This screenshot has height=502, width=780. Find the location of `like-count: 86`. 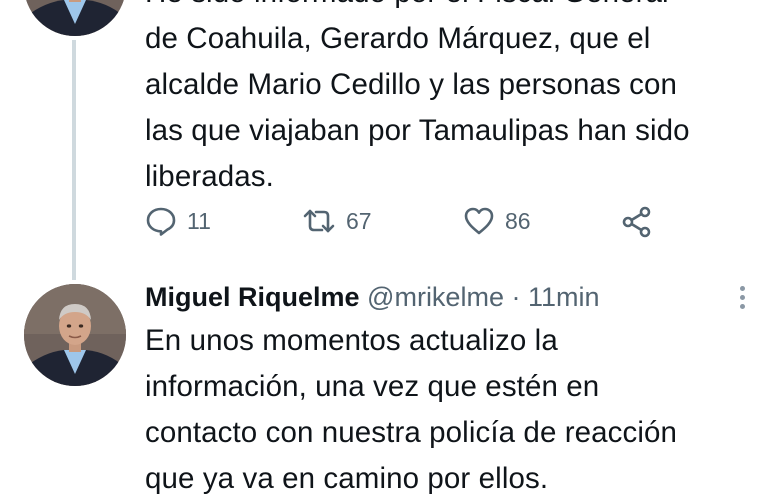

like-count: 86 is located at coordinates (518, 220).